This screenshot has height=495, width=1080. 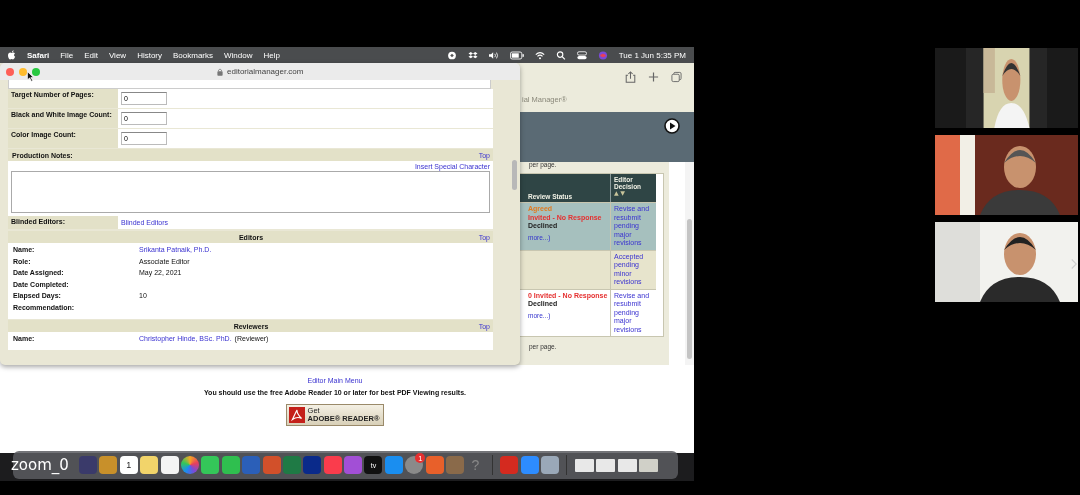 I want to click on adobe-logo-icon, so click(x=296, y=415).